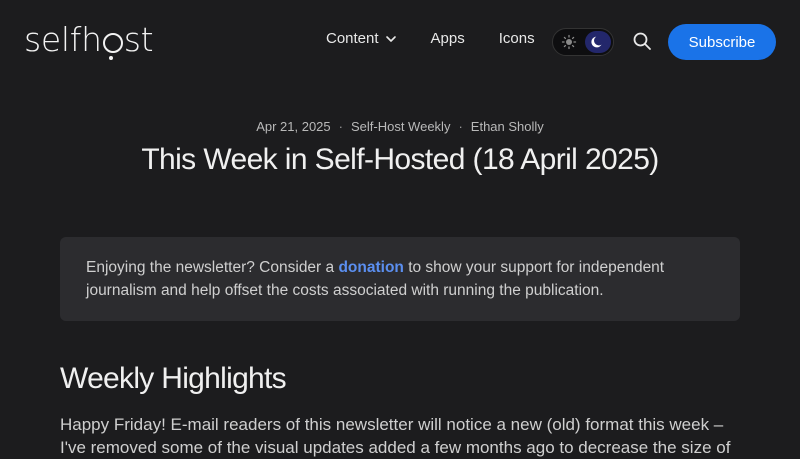 This screenshot has height=459, width=800. I want to click on nav-item-icons: Icons, so click(517, 38).